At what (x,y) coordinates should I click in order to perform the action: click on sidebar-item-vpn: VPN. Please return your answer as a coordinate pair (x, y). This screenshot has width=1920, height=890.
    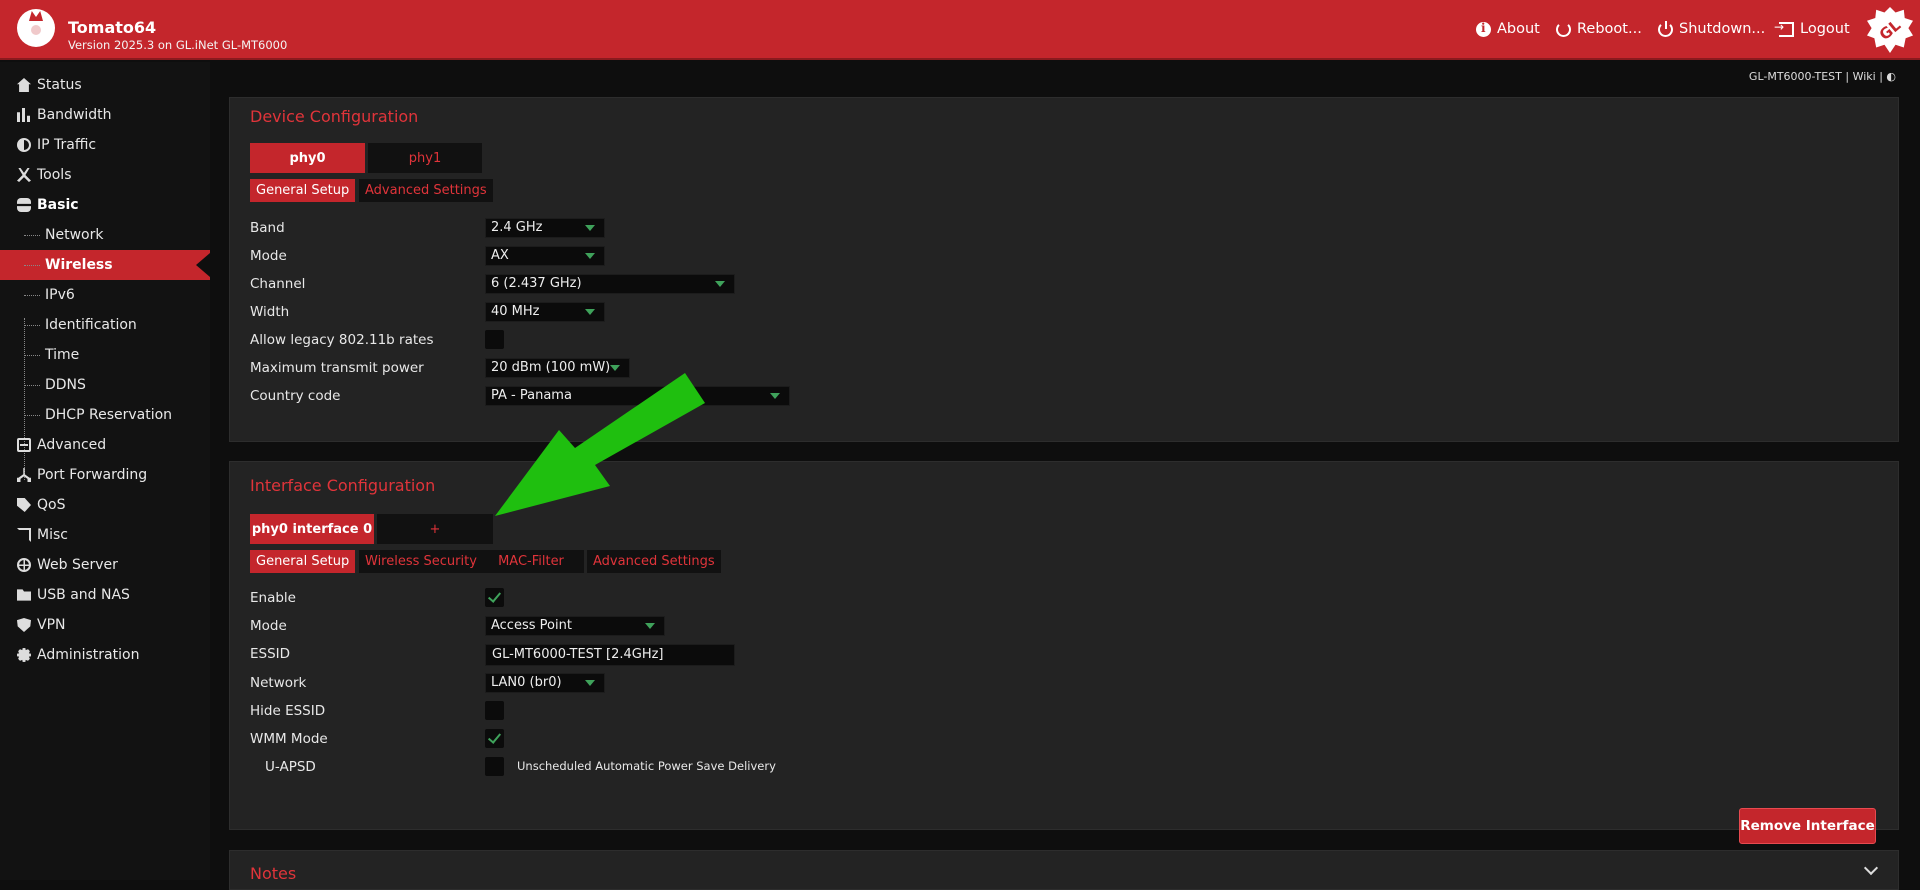
    Looking at the image, I should click on (105, 625).